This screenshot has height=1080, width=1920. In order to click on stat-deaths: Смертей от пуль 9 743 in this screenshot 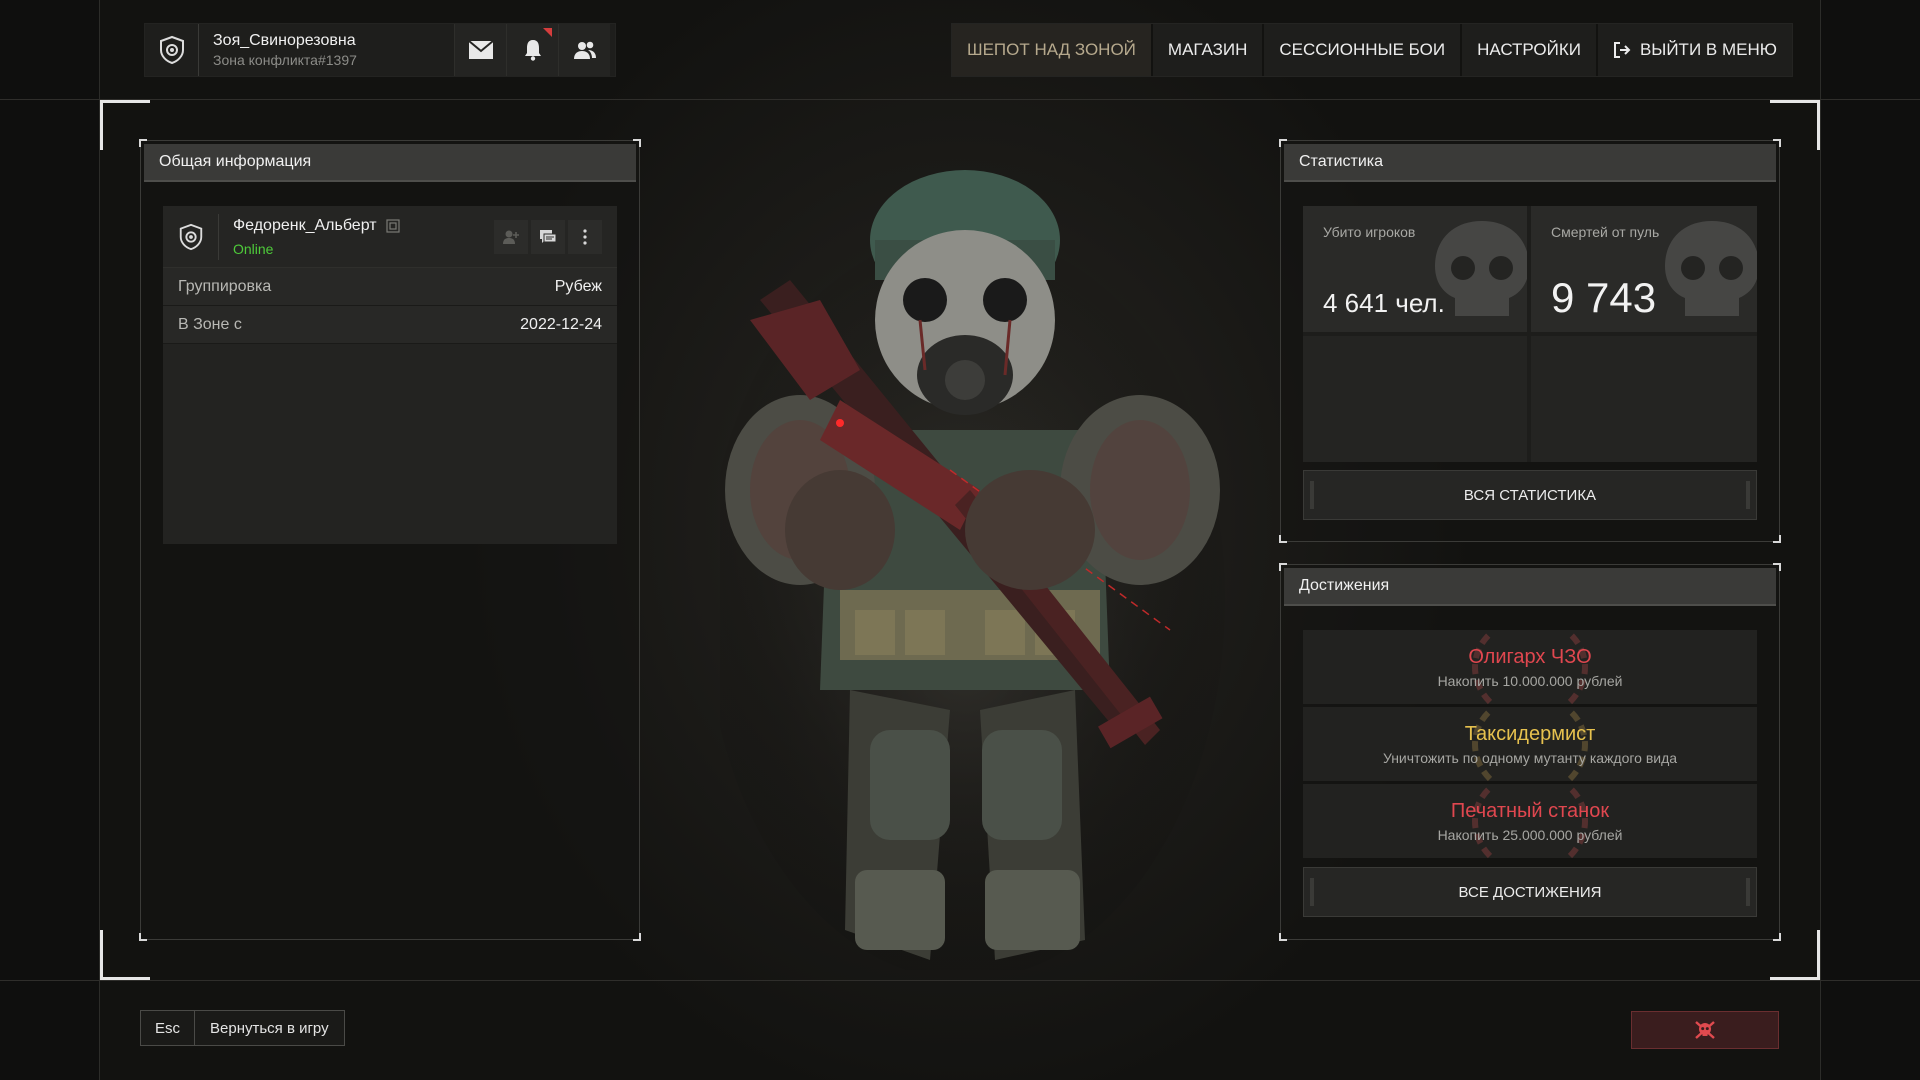, I will do `click(1644, 269)`.